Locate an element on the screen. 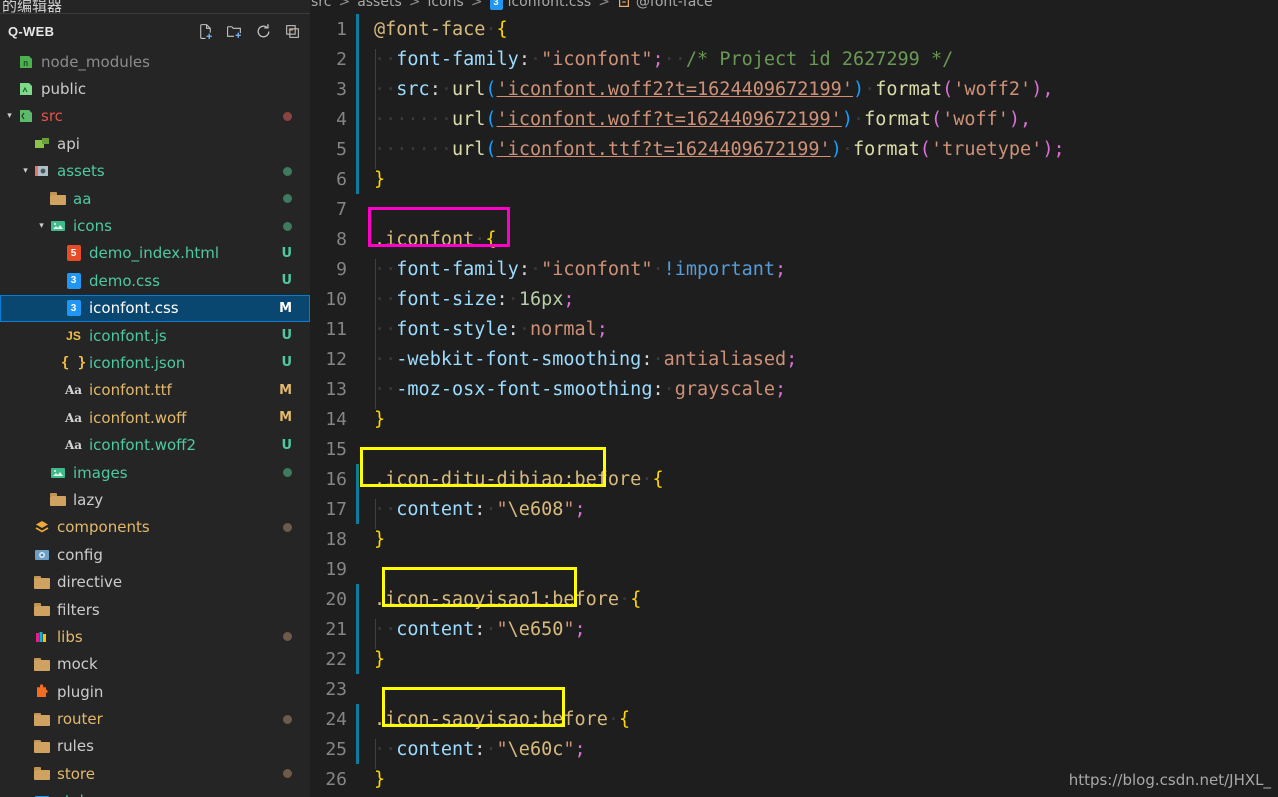 The width and height of the screenshot is (1278, 797). code-line: 16 .icon-ditu-dibiao:before·{ is located at coordinates (794, 479).